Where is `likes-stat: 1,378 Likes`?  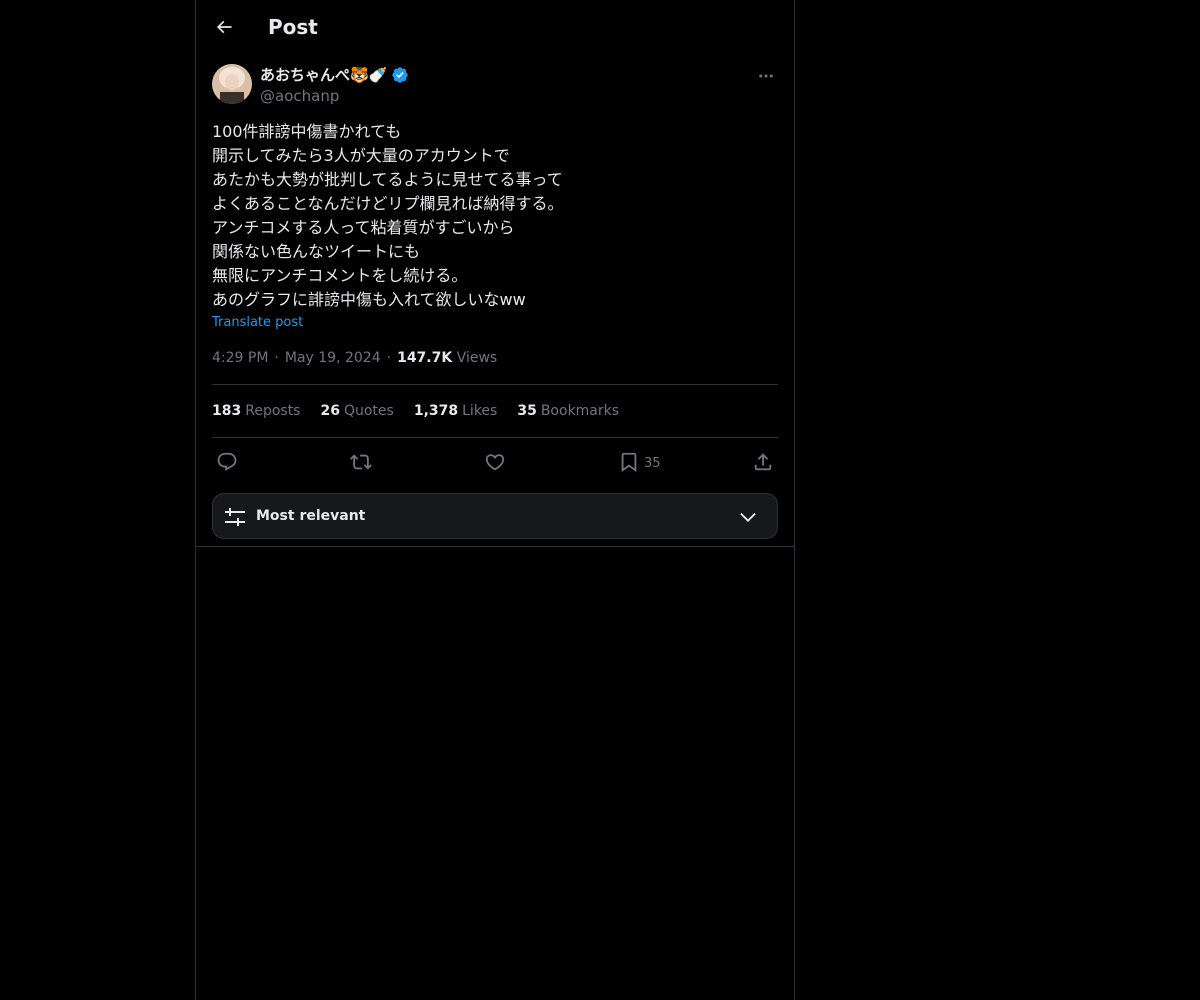
likes-stat: 1,378 Likes is located at coordinates (456, 411).